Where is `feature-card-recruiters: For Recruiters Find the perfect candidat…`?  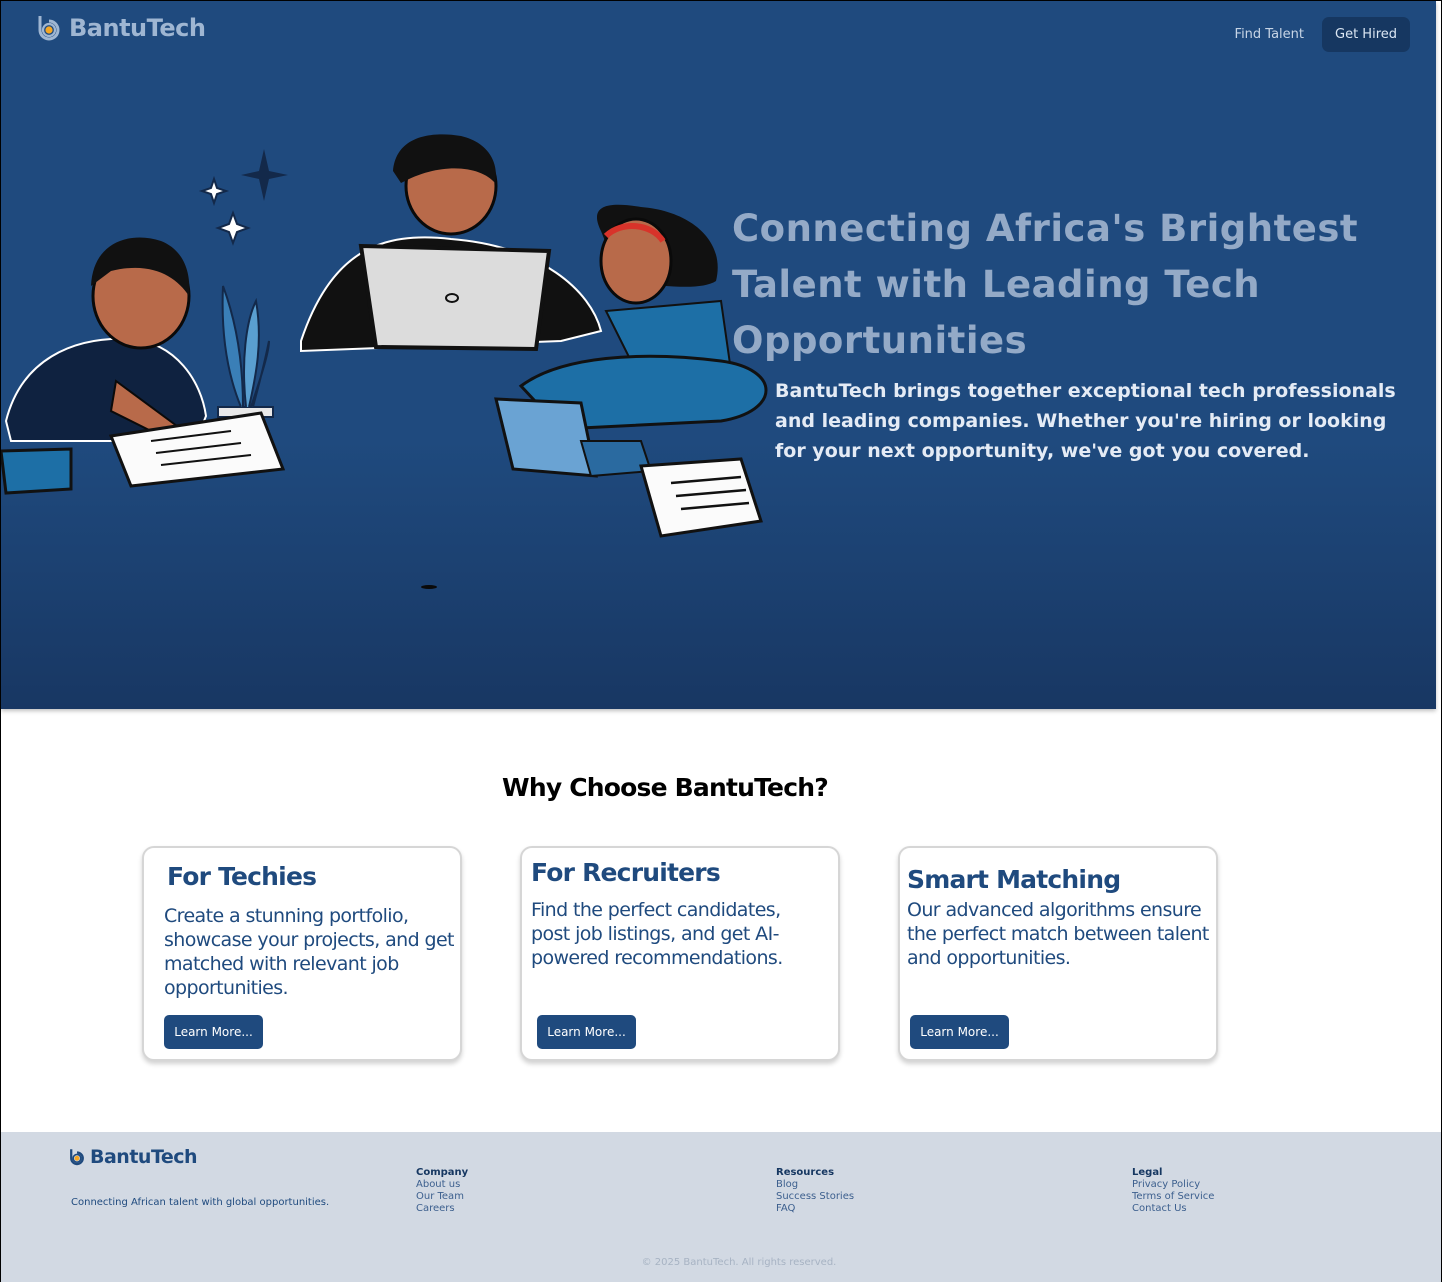
feature-card-recruiters: For Recruiters Find the perfect candidat… is located at coordinates (680, 953).